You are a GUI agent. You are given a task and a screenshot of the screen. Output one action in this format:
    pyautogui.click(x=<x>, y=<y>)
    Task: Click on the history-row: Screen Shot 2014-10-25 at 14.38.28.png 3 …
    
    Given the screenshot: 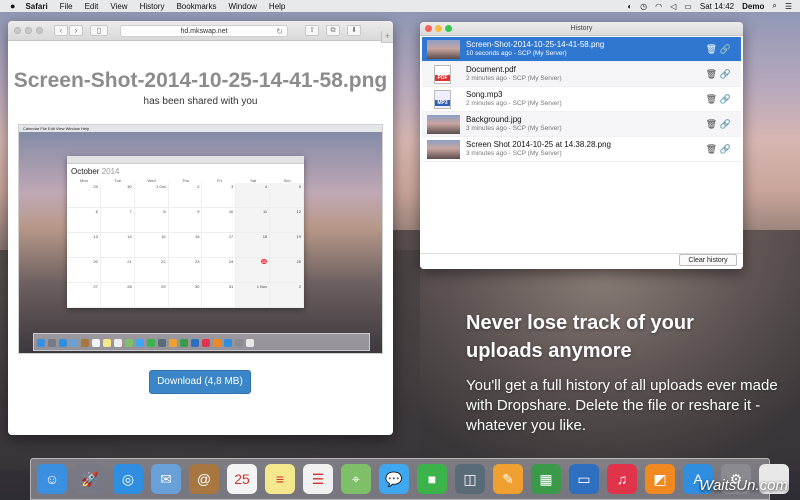 What is the action you would take?
    pyautogui.click(x=581, y=149)
    